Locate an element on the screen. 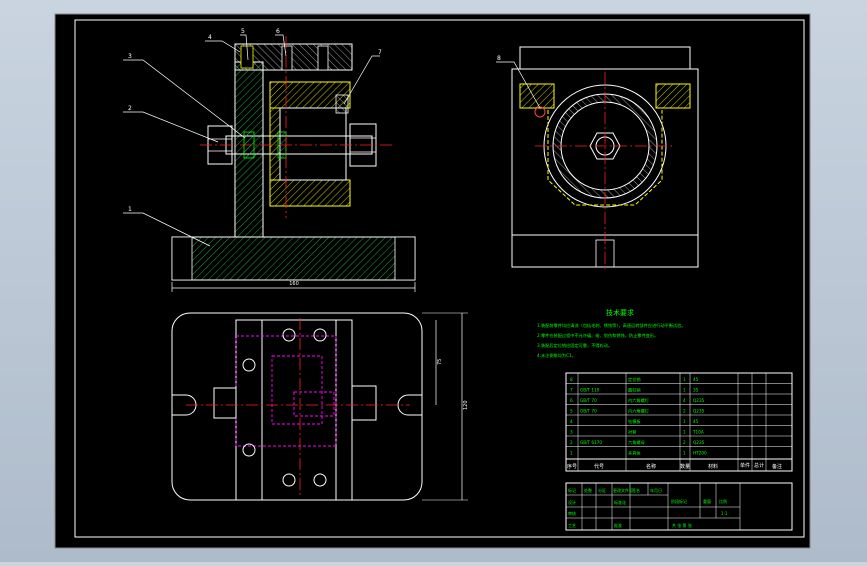  bom-seq-5: 5 is located at coordinates (571, 411).